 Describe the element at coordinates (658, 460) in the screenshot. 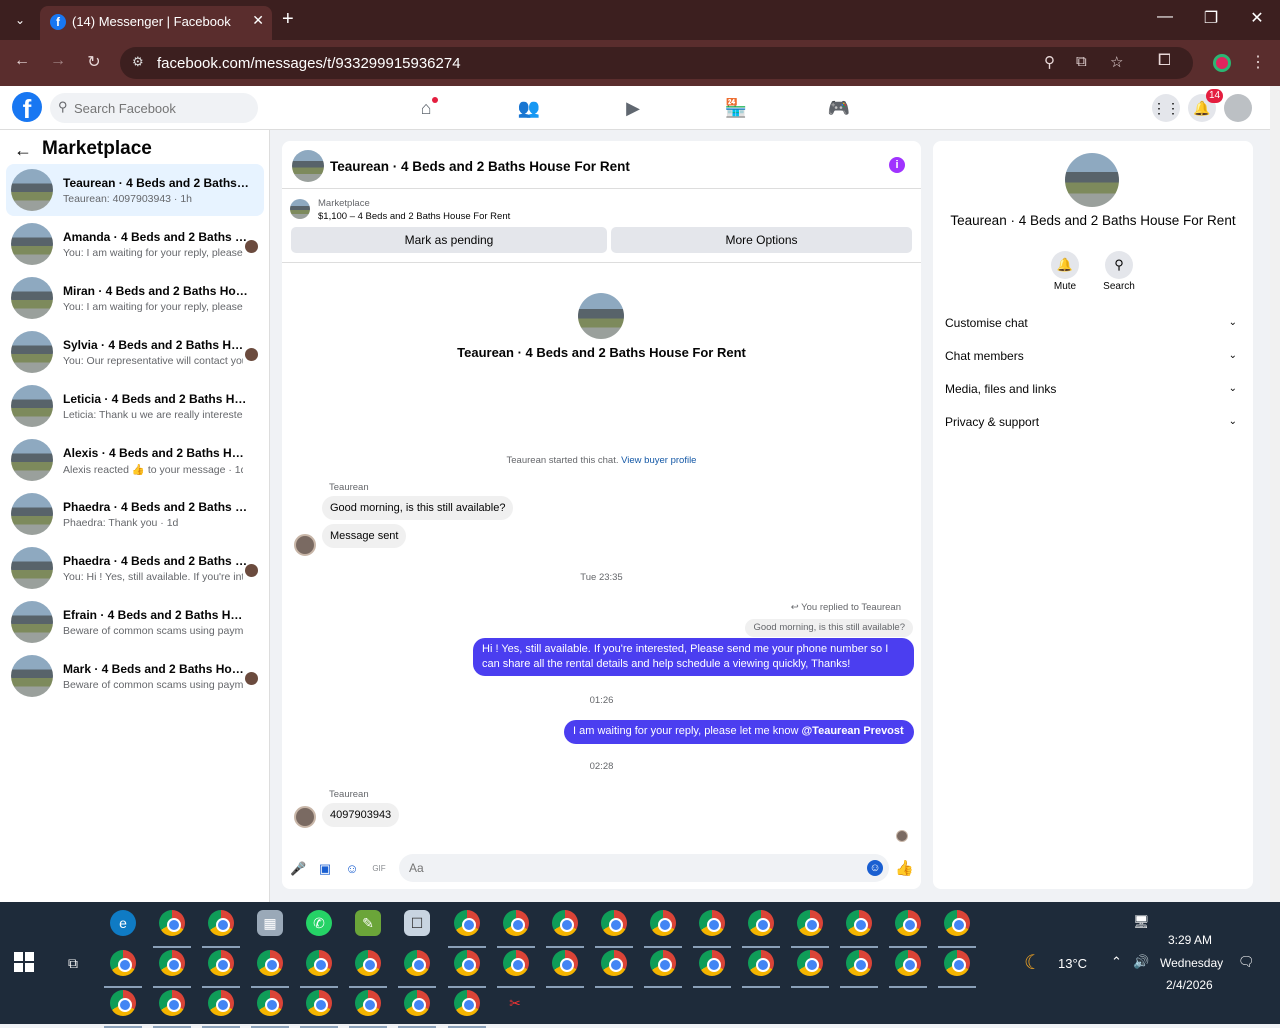

I see `view-buyer-profile-link: View buyer profile` at that location.